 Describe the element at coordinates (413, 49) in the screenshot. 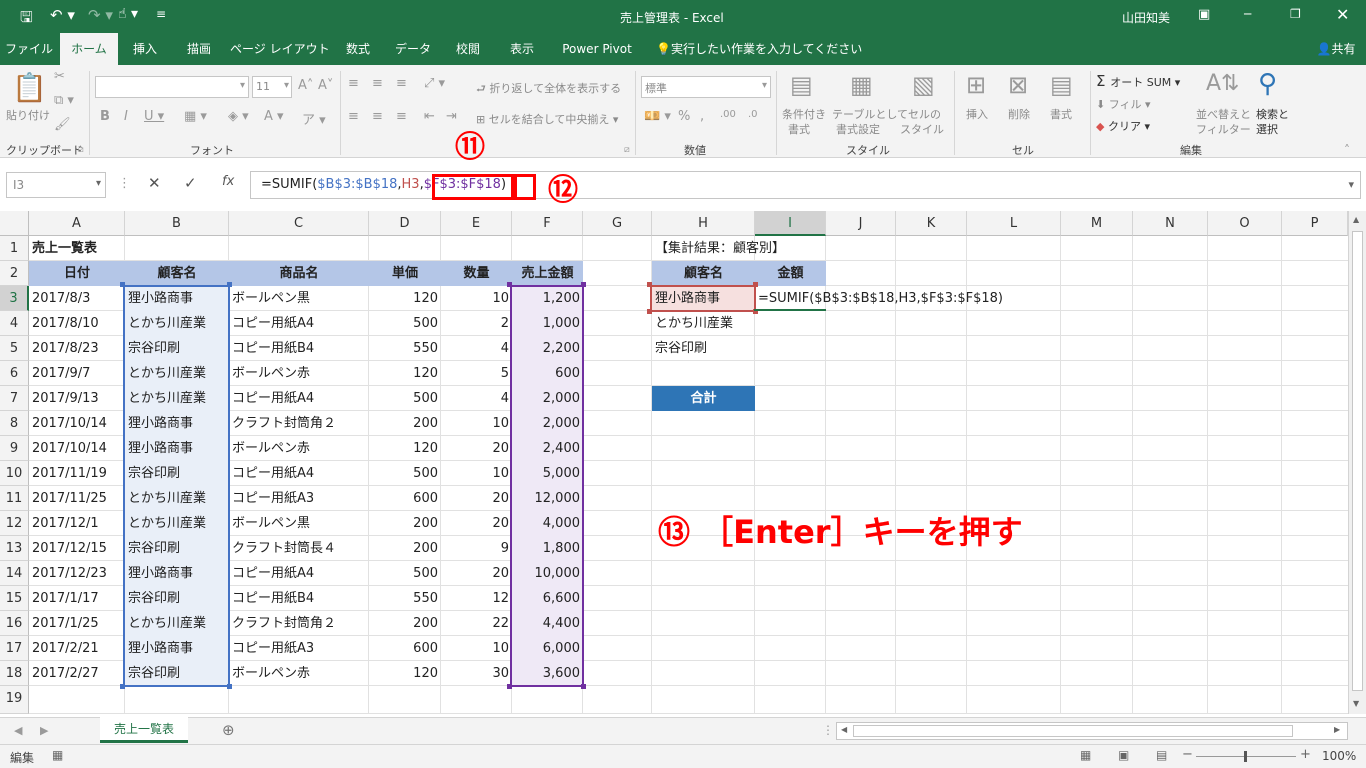

I see `tab-data: データ` at that location.